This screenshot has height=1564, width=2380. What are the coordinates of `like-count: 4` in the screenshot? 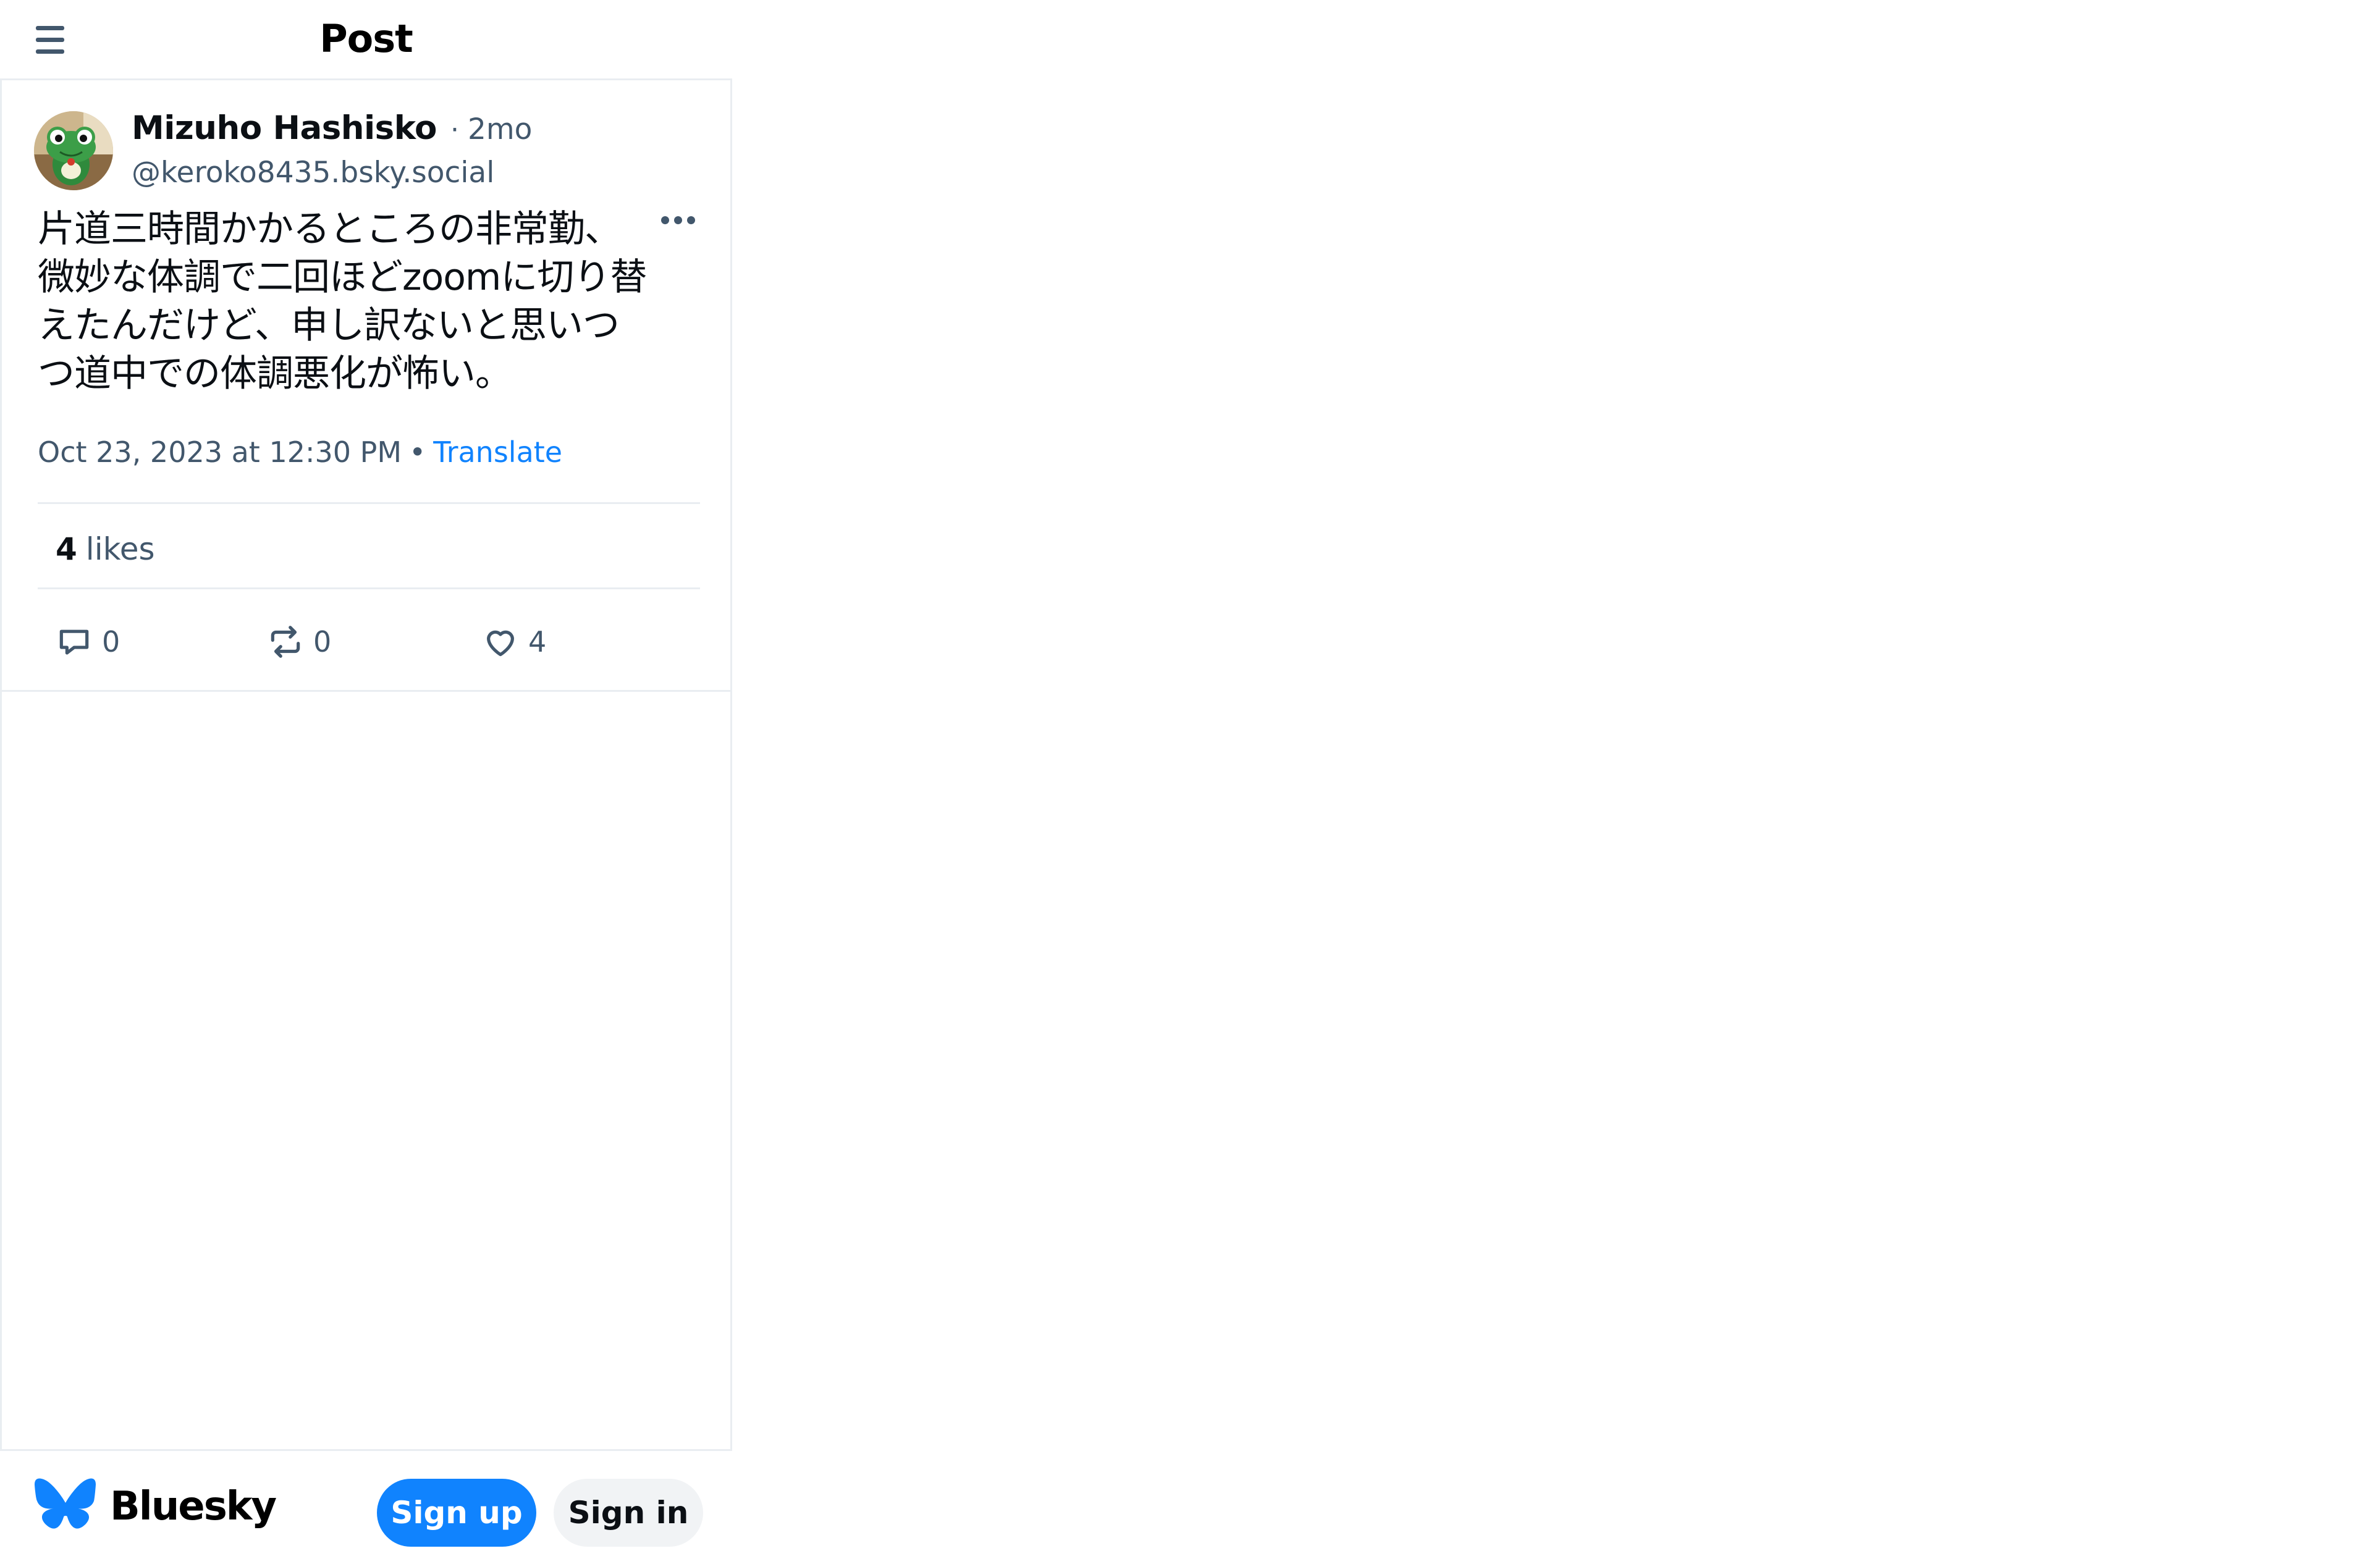 It's located at (537, 641).